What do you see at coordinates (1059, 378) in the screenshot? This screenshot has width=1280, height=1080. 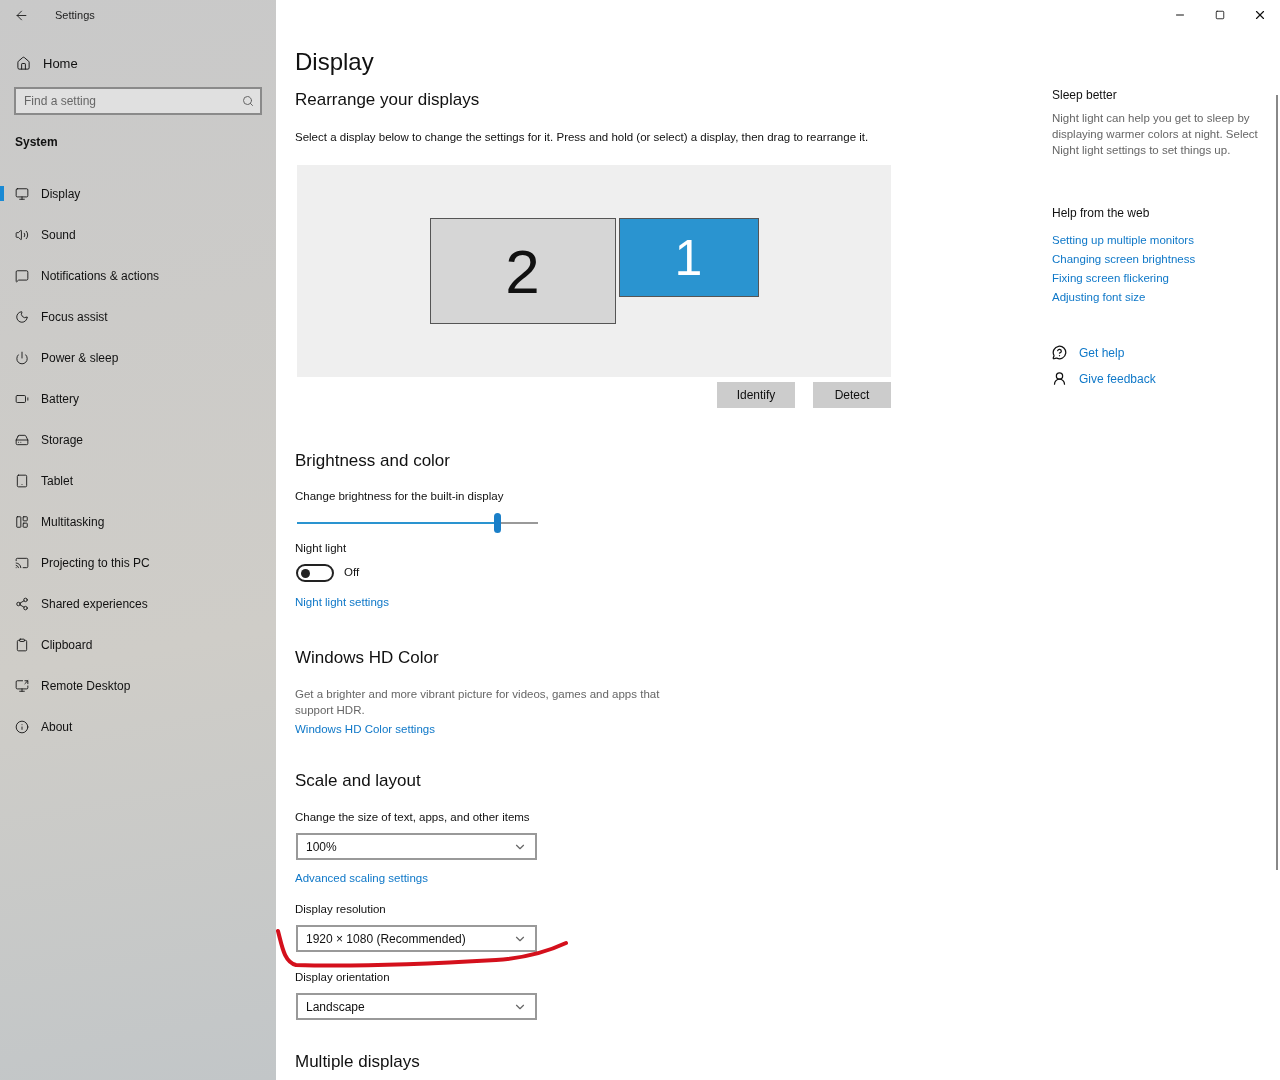 I see `person-icon` at bounding box center [1059, 378].